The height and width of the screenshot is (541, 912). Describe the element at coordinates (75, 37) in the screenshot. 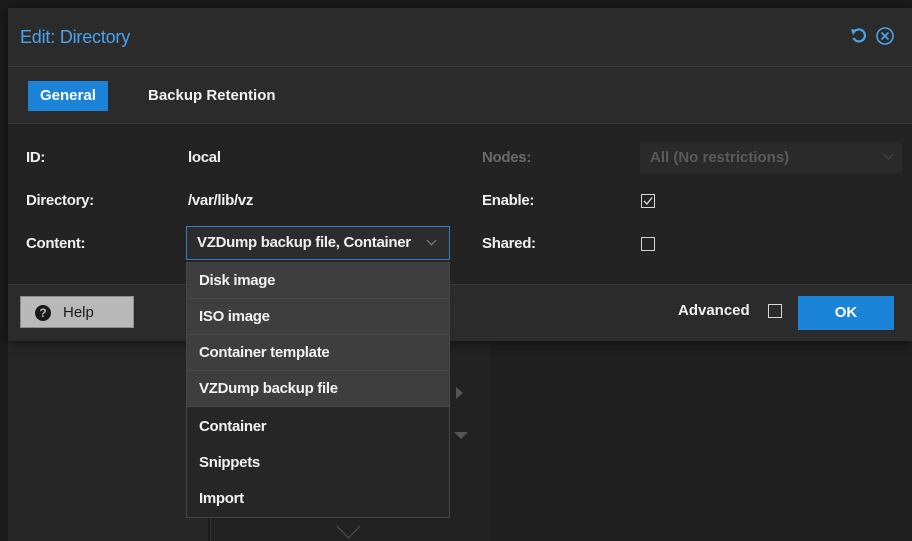

I see `dialog-title: Edit: Directory` at that location.